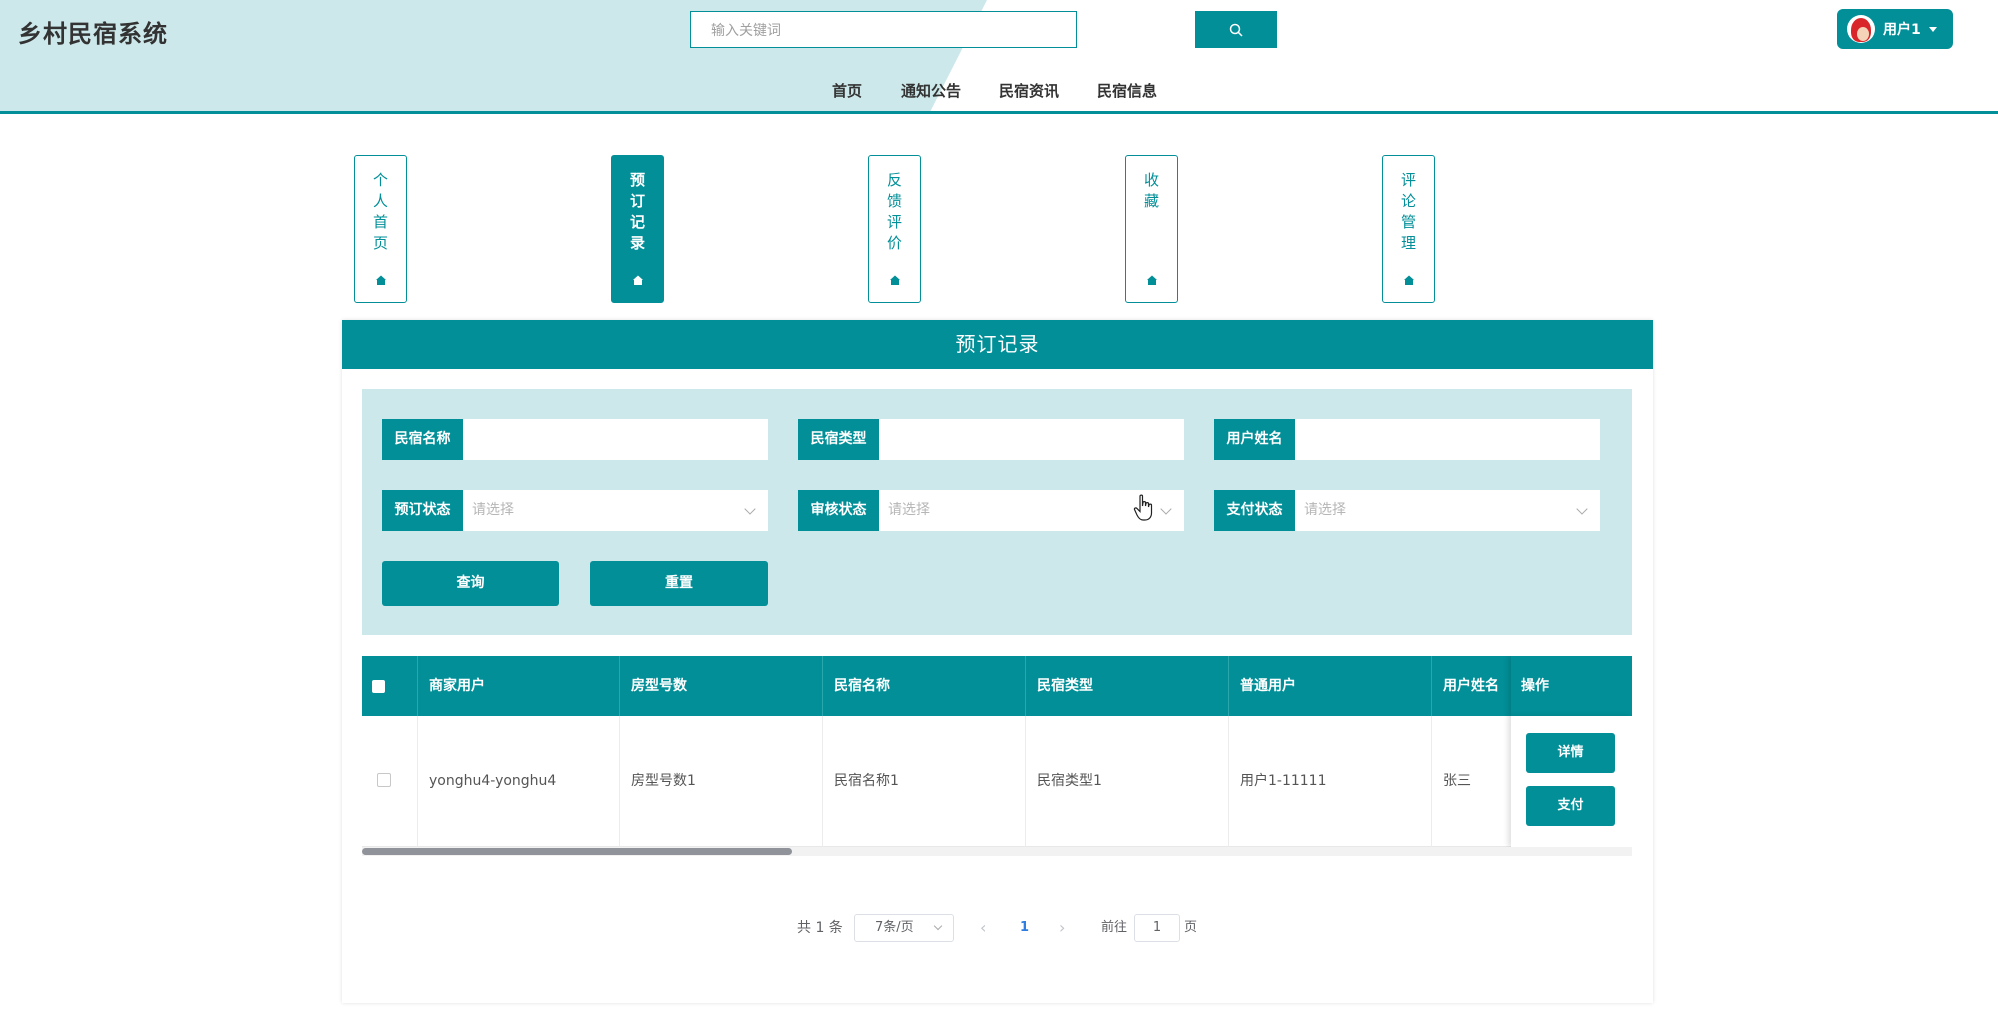  What do you see at coordinates (615, 439) in the screenshot?
I see `homestay-name-input` at bounding box center [615, 439].